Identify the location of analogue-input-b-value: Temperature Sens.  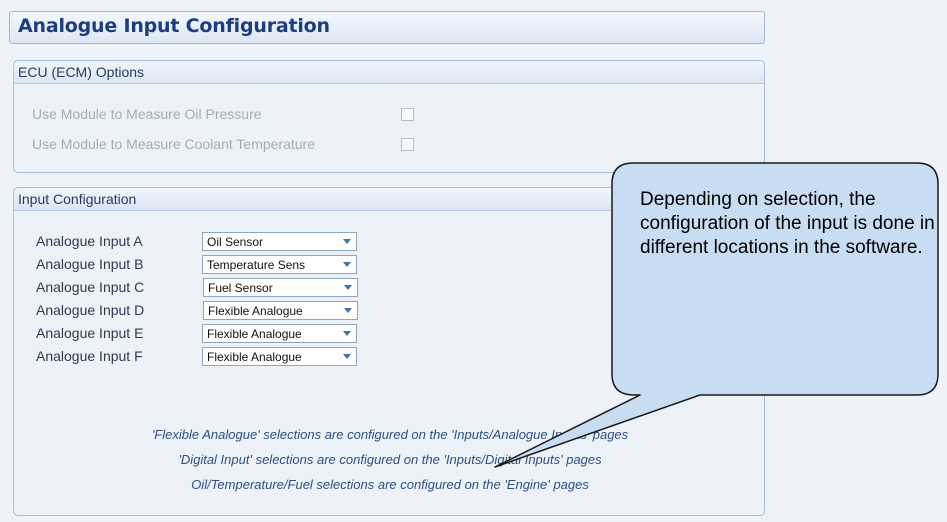
(256, 265).